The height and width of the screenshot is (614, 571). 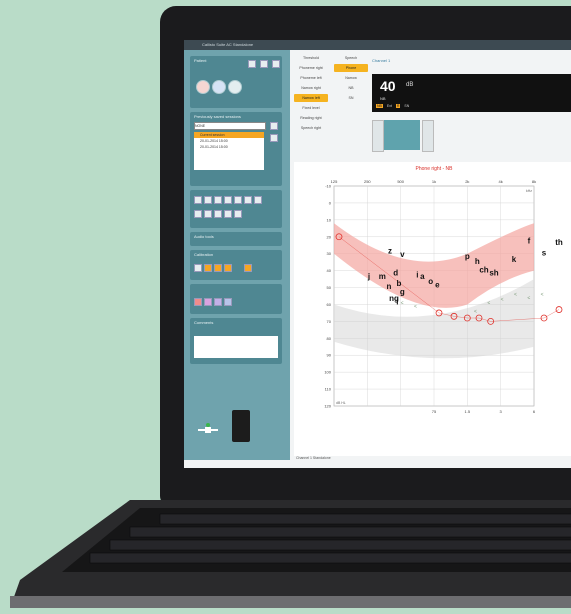 What do you see at coordinates (311, 68) in the screenshot?
I see `mode-item: Phoneme right` at bounding box center [311, 68].